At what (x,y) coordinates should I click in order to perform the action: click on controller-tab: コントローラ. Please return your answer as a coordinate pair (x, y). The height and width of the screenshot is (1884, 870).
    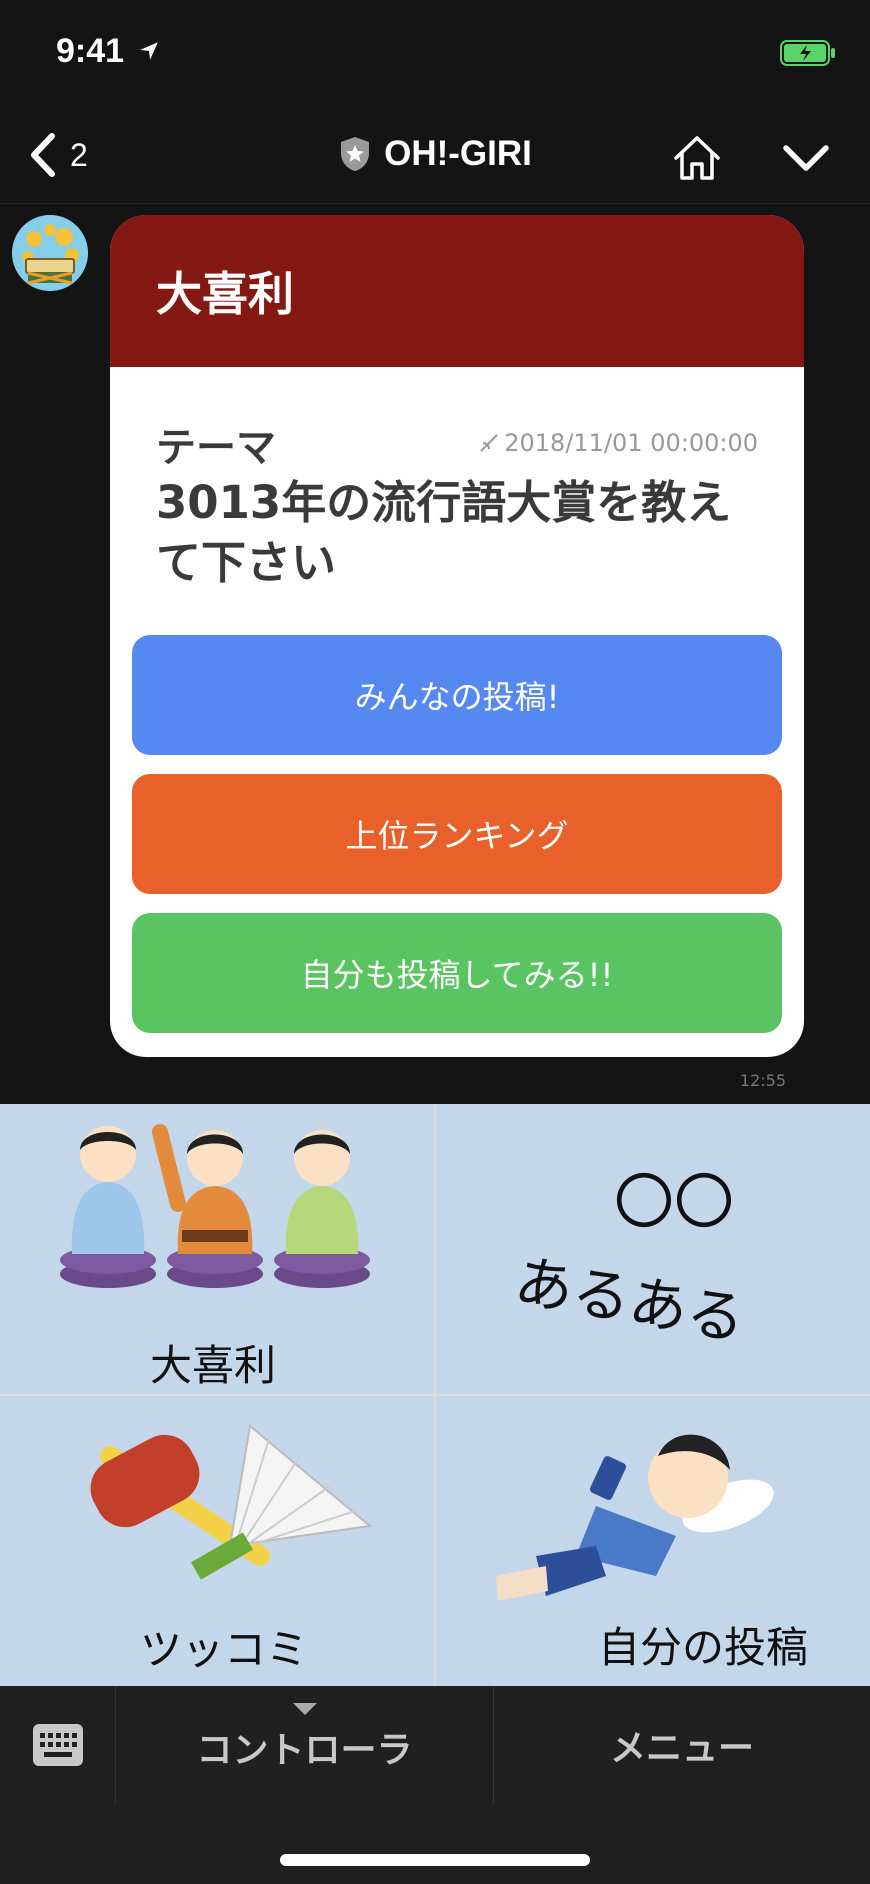
    Looking at the image, I should click on (305, 1745).